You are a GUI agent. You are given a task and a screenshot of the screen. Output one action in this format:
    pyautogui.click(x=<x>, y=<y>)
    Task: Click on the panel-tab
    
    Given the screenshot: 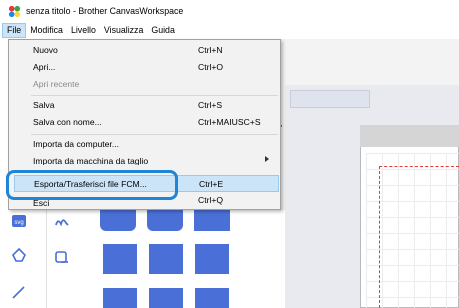 What is the action you would take?
    pyautogui.click(x=330, y=99)
    